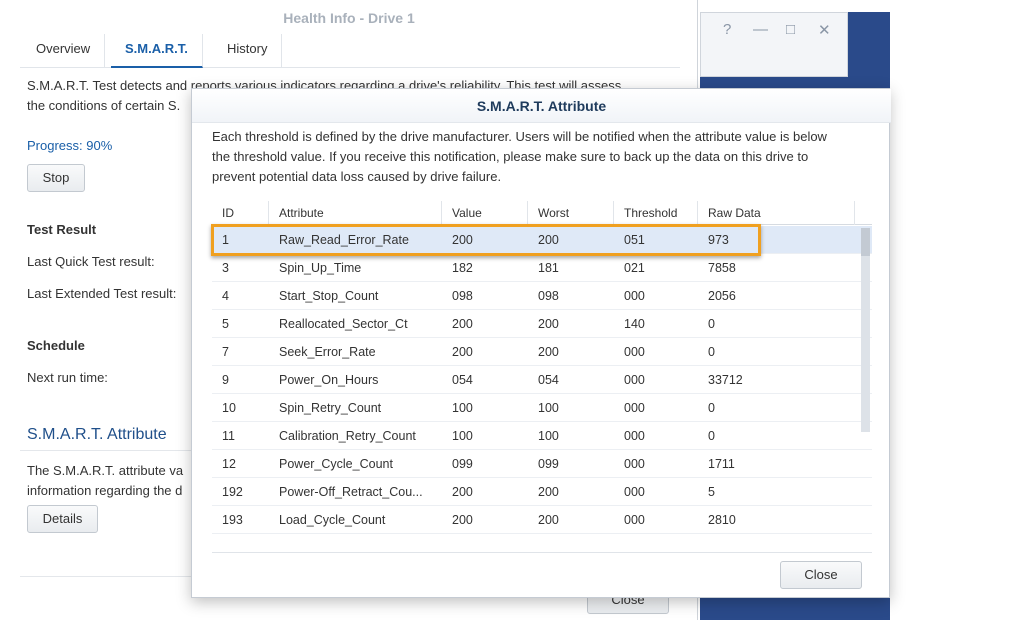 Image resolution: width=1024 pixels, height=620 pixels. Describe the element at coordinates (329, 296) in the screenshot. I see `cell-attribute: Start_Stop_Count` at that location.